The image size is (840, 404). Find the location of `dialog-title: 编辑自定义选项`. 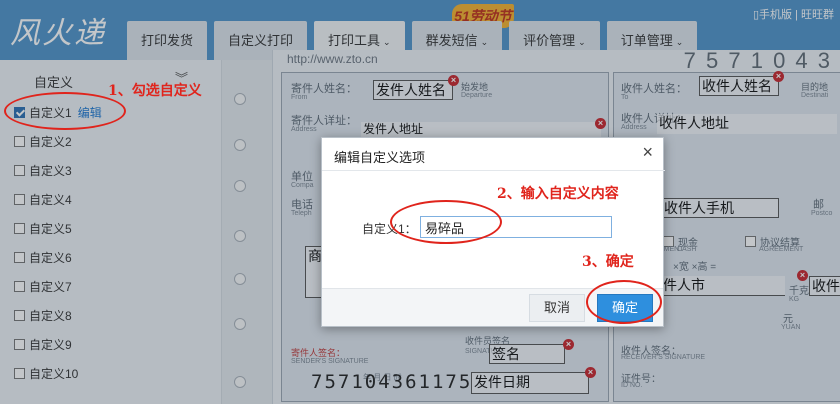

dialog-title: 编辑自定义选项 is located at coordinates (380, 157).